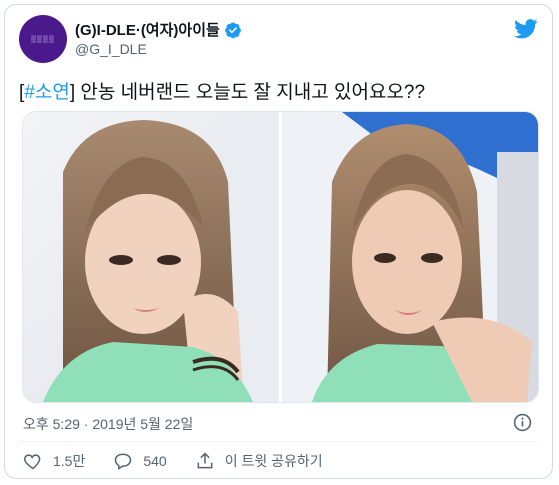 The height and width of the screenshot is (485, 559). Describe the element at coordinates (273, 461) in the screenshot. I see `share-label: 이 트윗 공유하기` at that location.